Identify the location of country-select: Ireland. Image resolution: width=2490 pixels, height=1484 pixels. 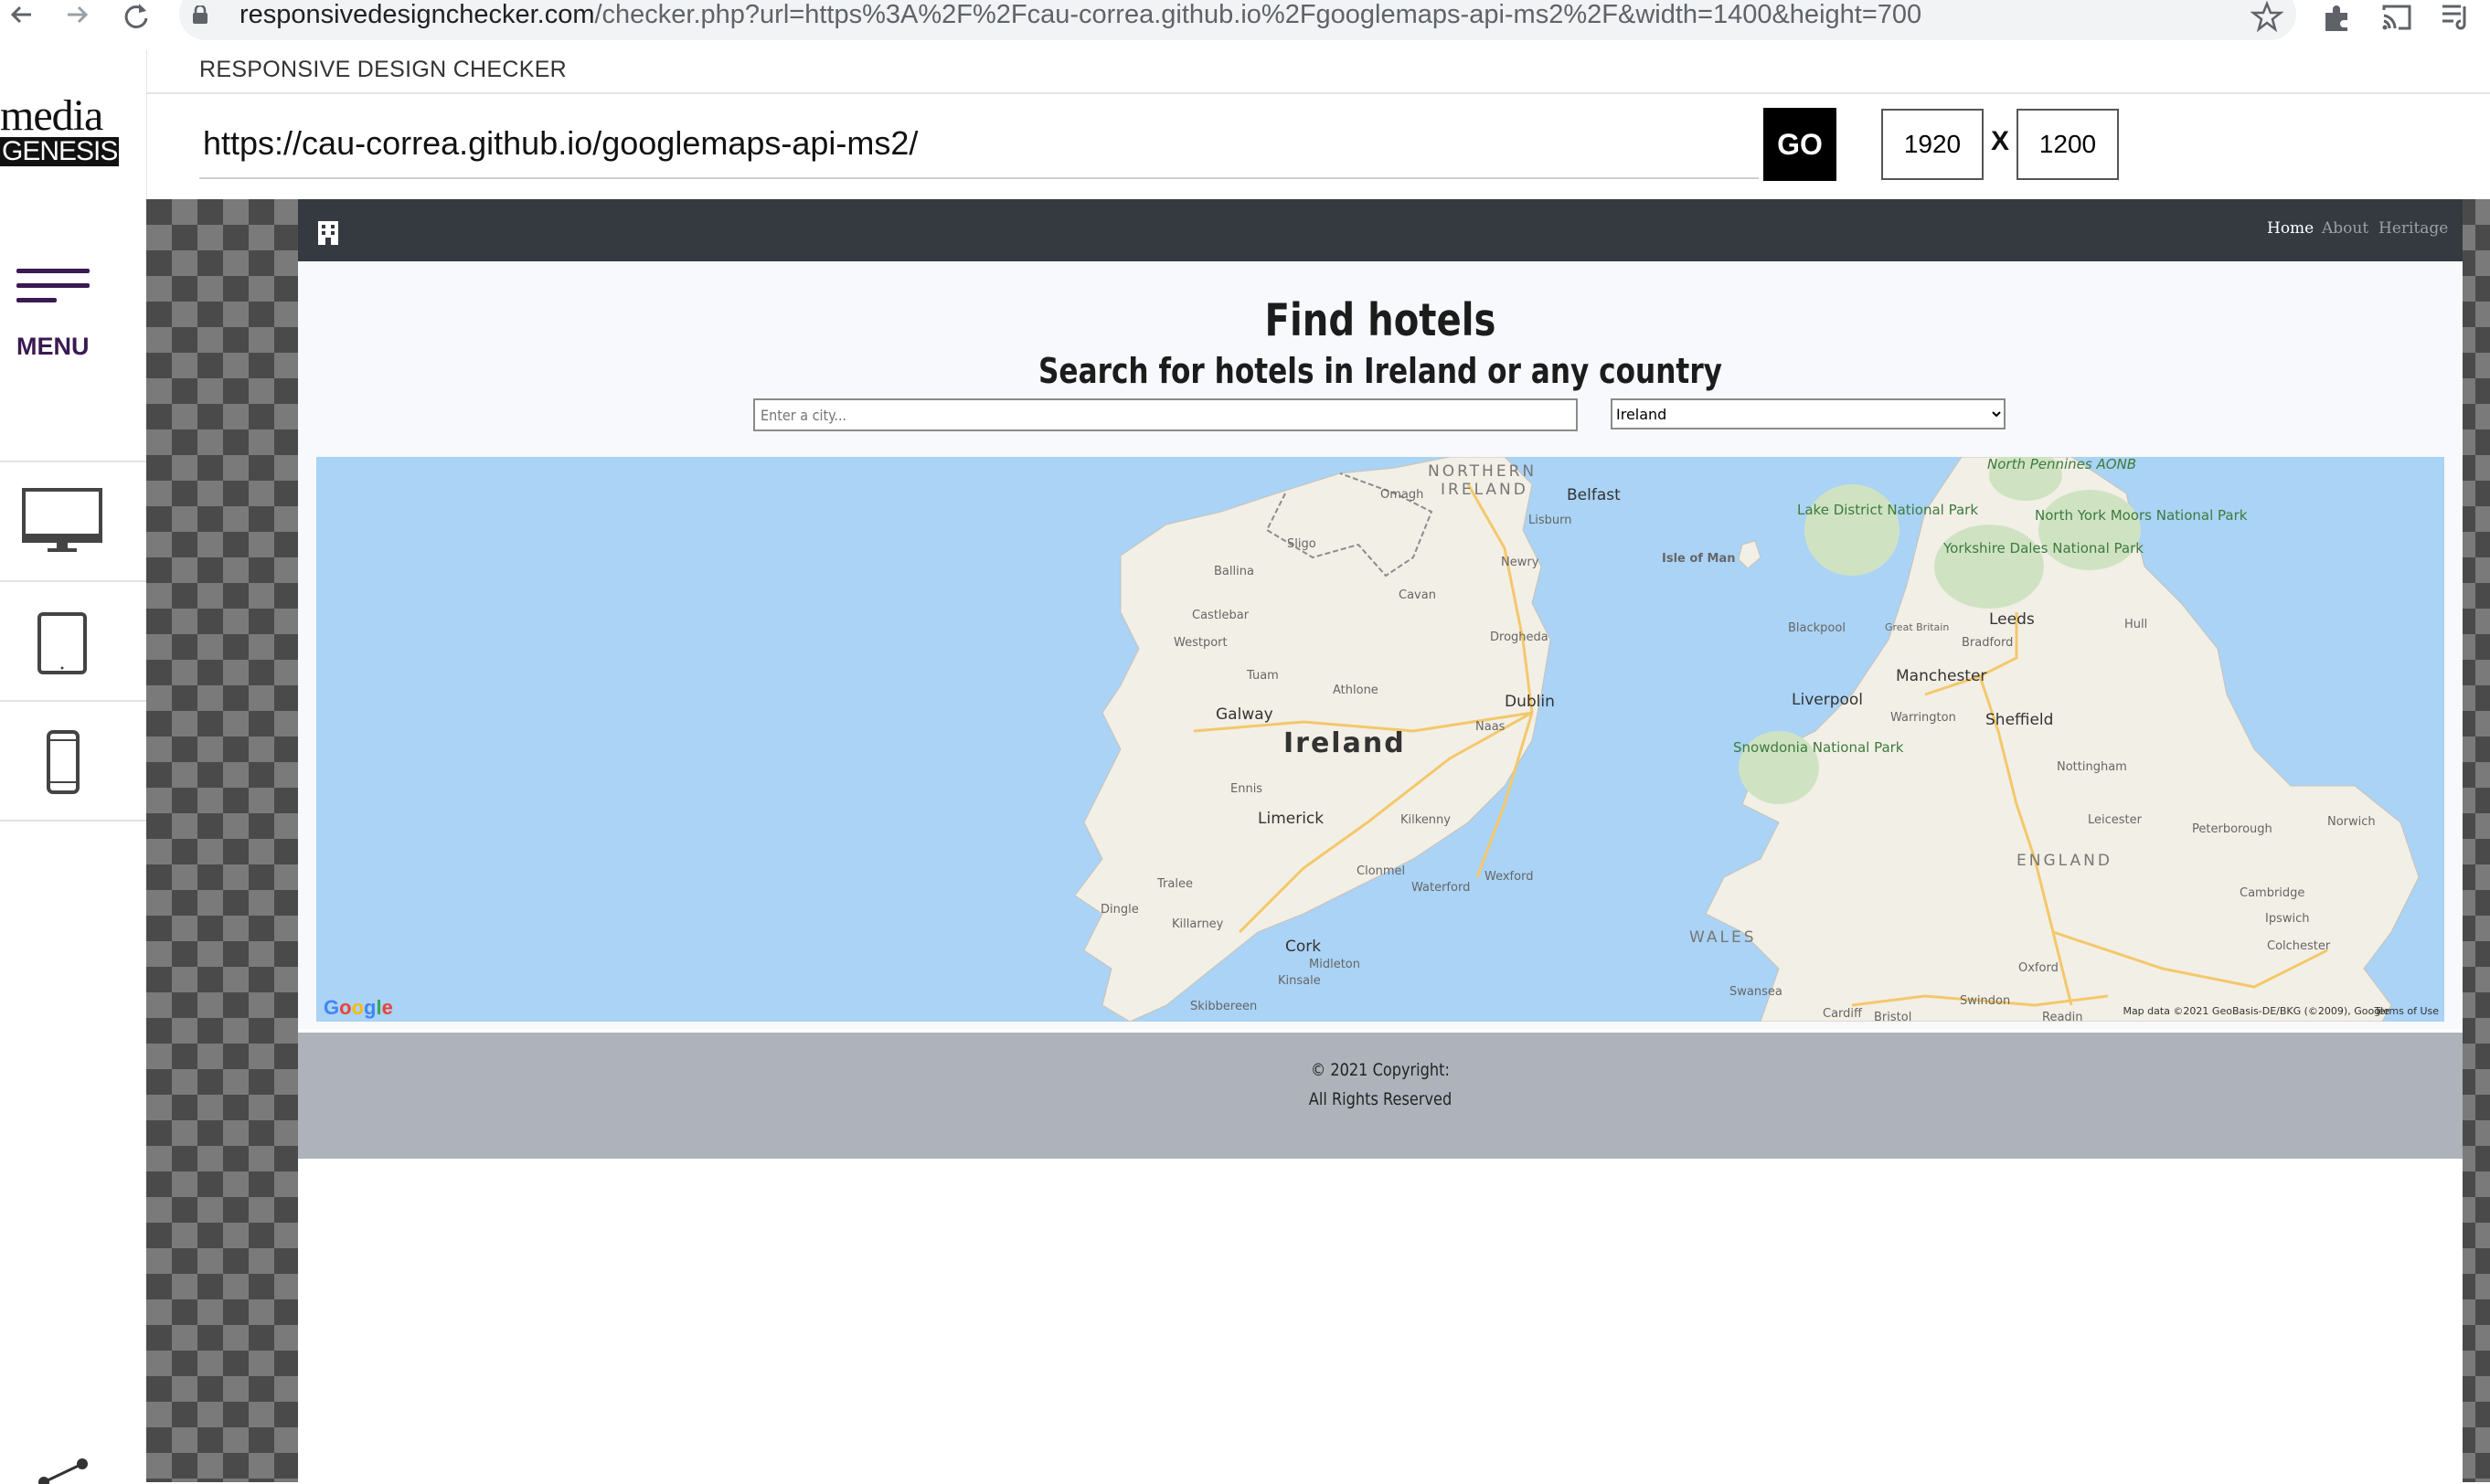
(1808, 413).